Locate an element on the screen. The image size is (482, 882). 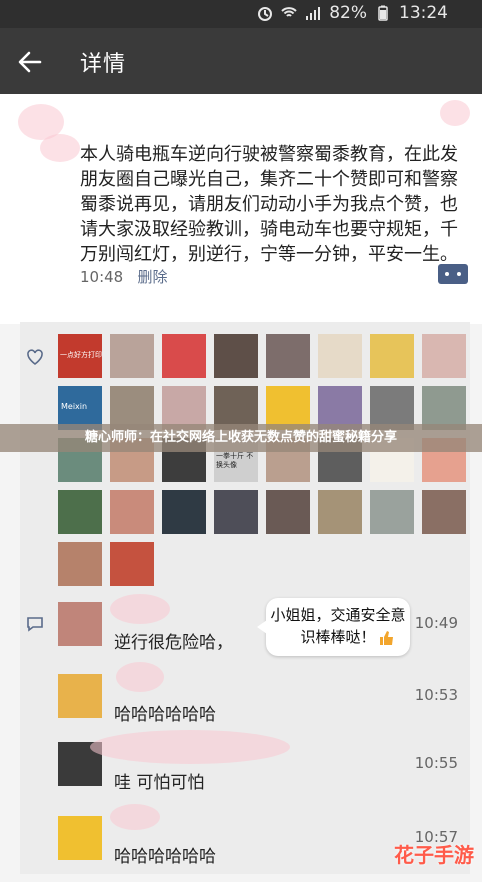
battery-percent: 82% is located at coordinates (348, 13).